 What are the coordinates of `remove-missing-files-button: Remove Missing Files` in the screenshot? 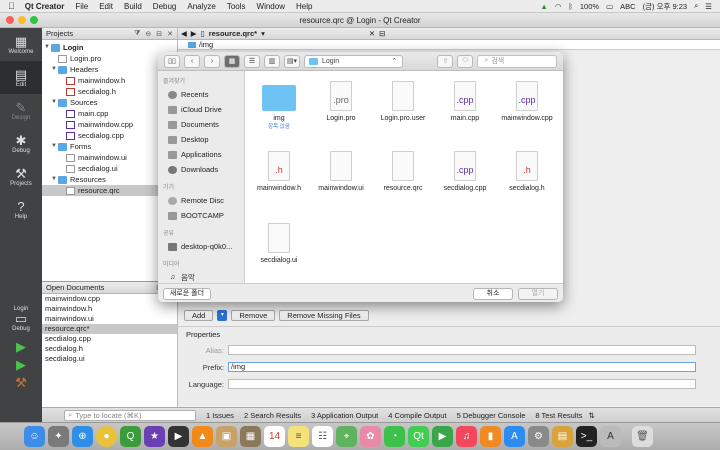 It's located at (324, 315).